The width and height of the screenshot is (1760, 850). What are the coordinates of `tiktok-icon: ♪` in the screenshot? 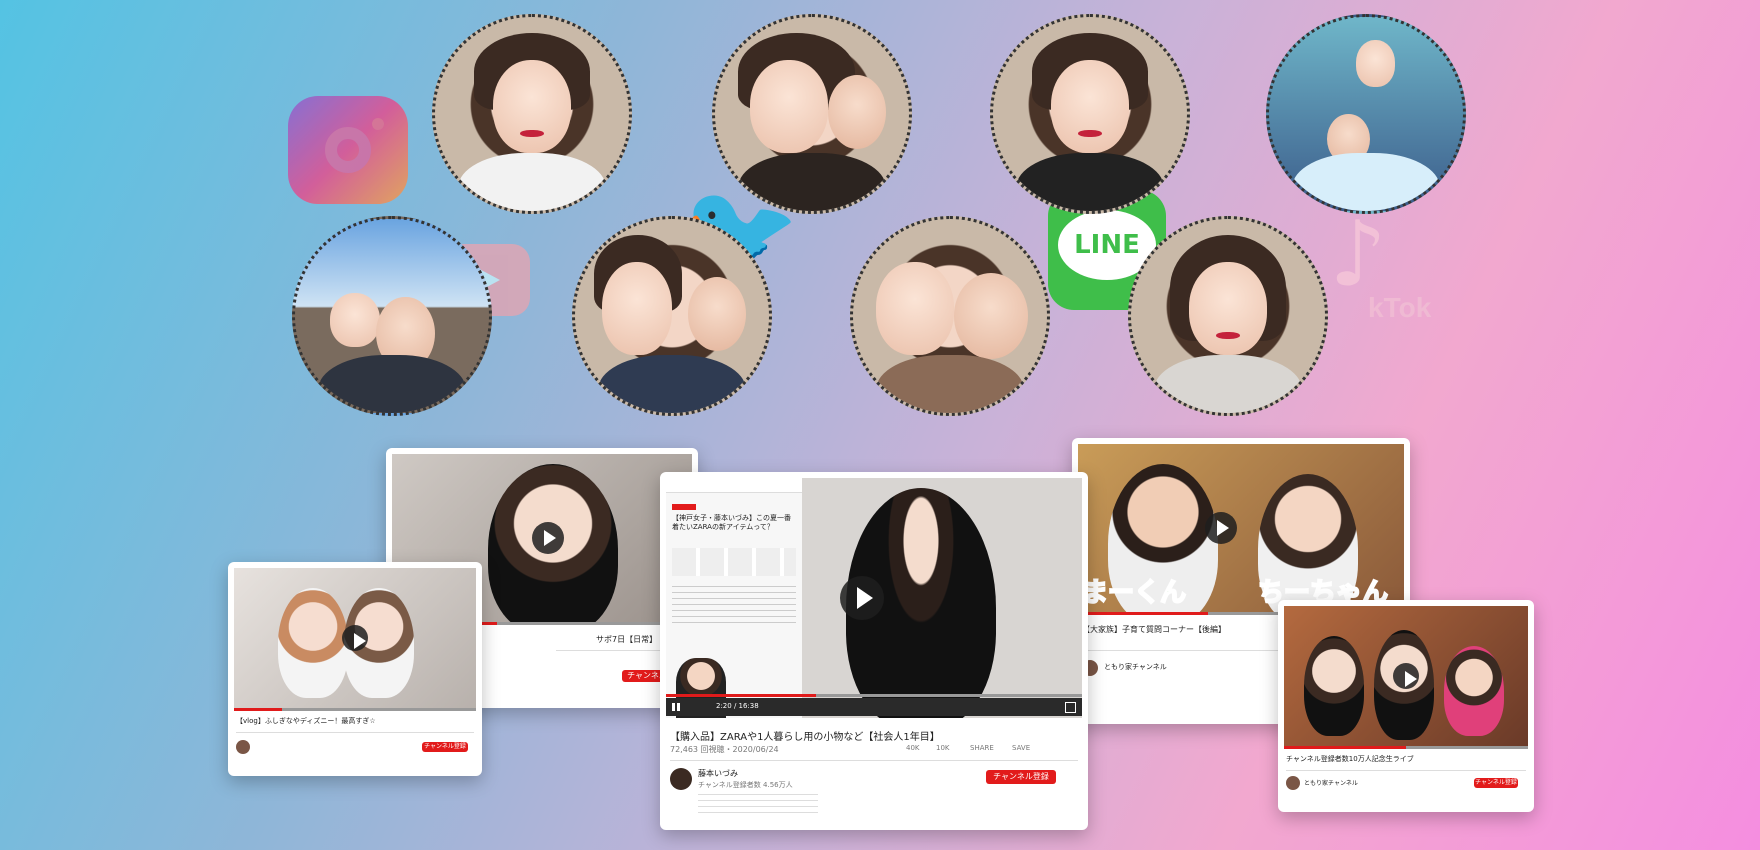 It's located at (1358, 254).